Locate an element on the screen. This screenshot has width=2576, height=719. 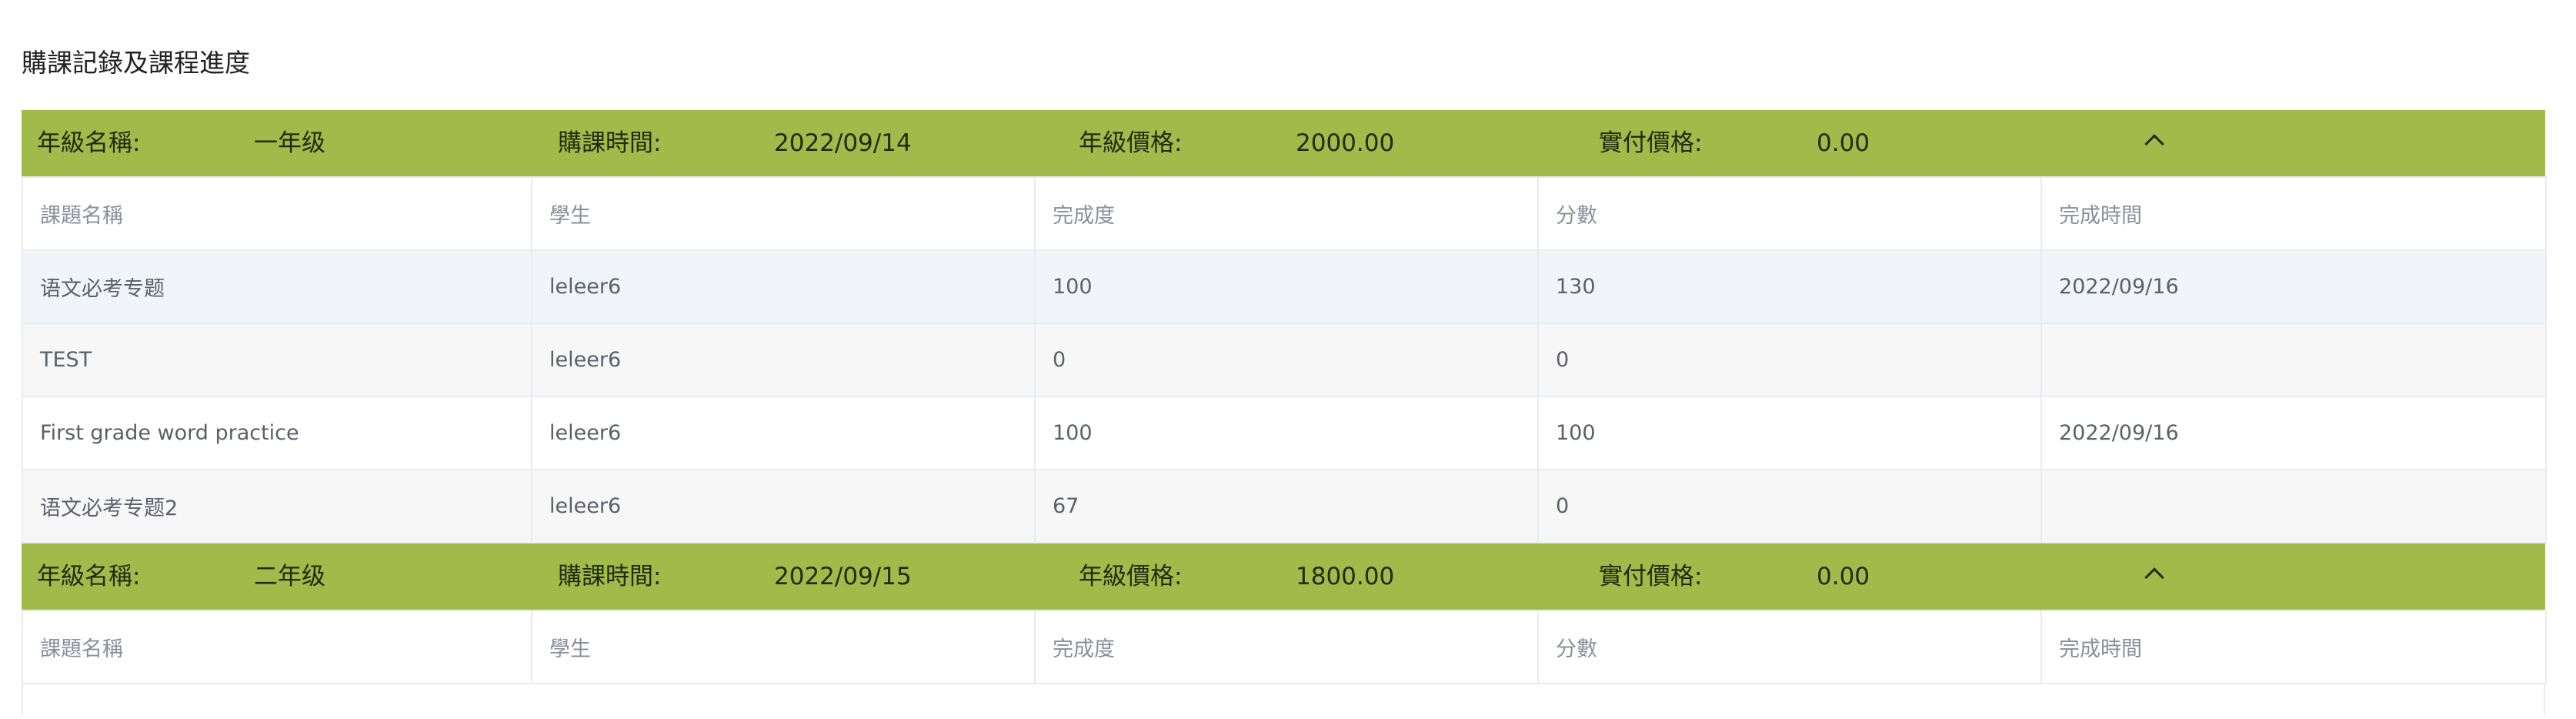
course-table-2: 課題名稱 學生 完成度 分數 完成時間 is located at coordinates (1284, 647).